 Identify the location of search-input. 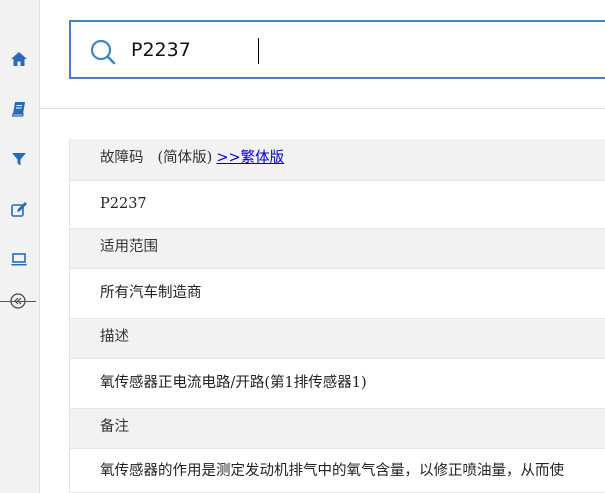
(361, 50).